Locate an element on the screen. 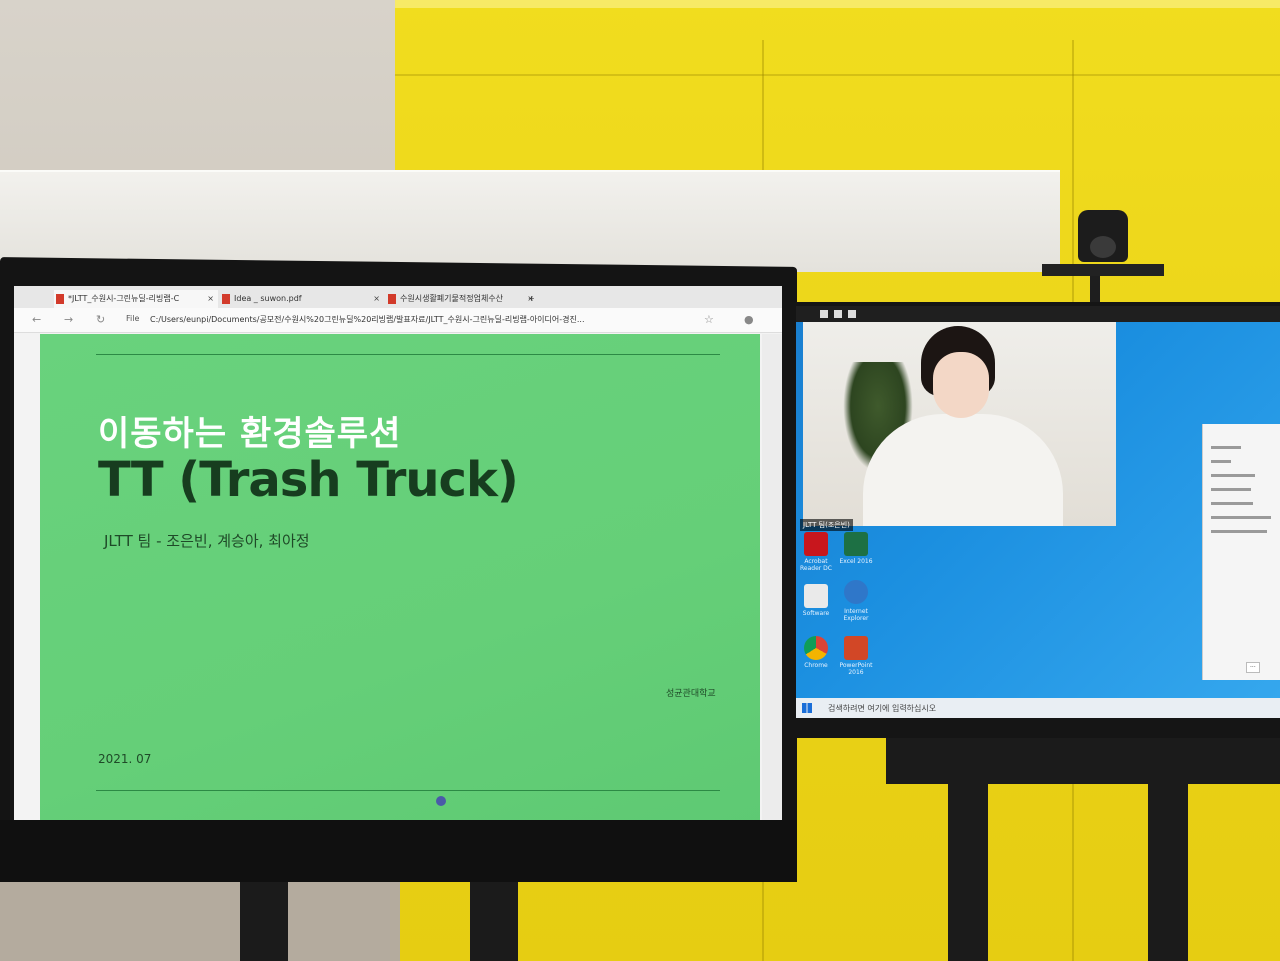  windows-start-icon is located at coordinates (807, 708).